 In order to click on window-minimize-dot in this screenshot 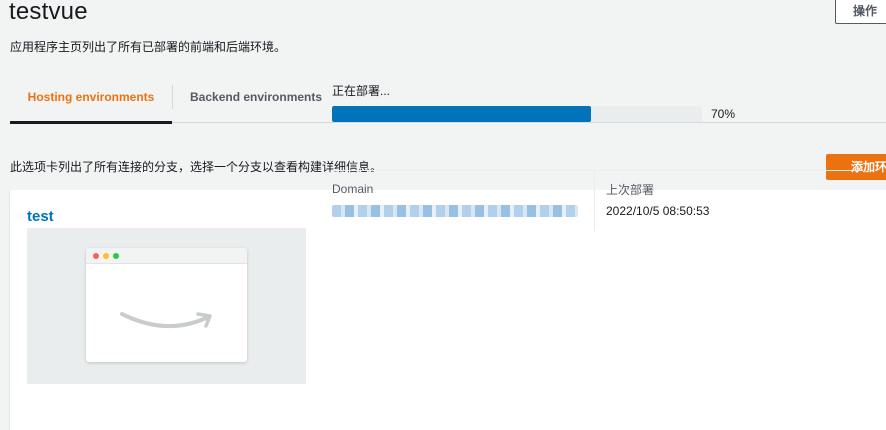, I will do `click(106, 256)`.